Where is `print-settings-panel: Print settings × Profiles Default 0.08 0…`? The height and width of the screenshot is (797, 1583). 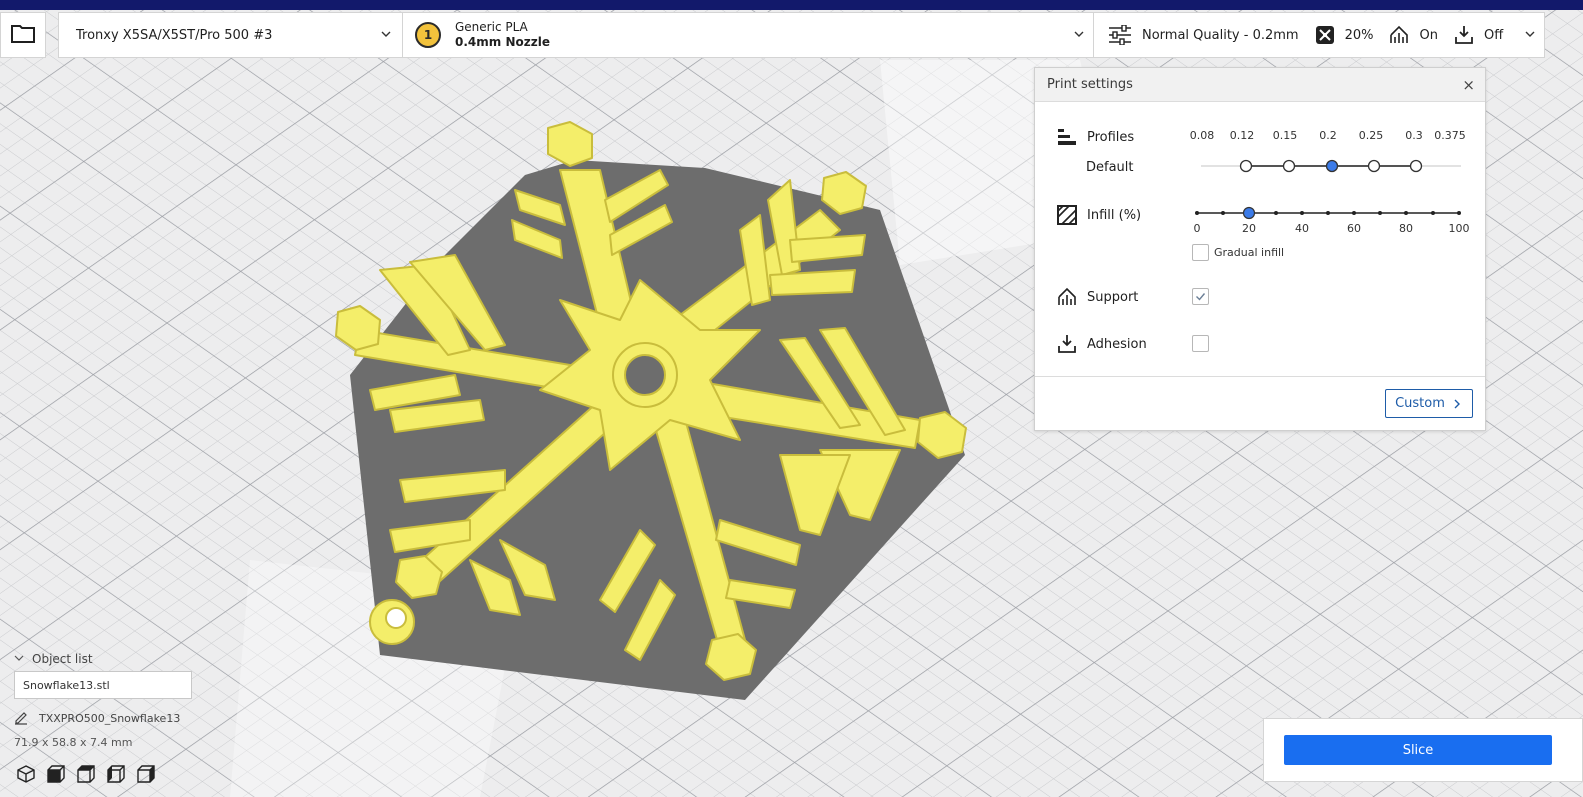
print-settings-panel: Print settings × Profiles Default 0.08 0… is located at coordinates (1260, 249).